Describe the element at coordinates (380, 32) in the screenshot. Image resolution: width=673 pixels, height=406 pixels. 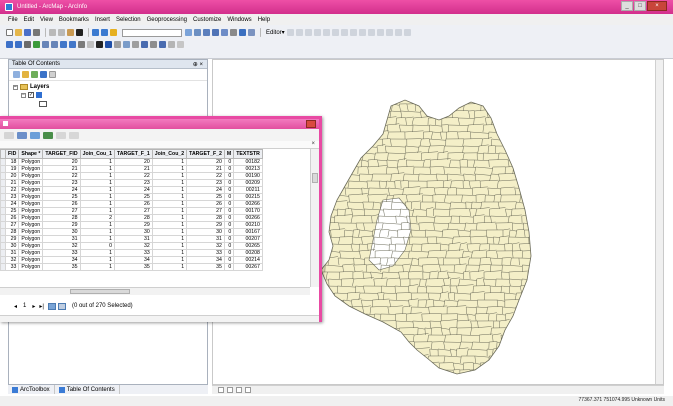
I see `rotate-icon` at that location.